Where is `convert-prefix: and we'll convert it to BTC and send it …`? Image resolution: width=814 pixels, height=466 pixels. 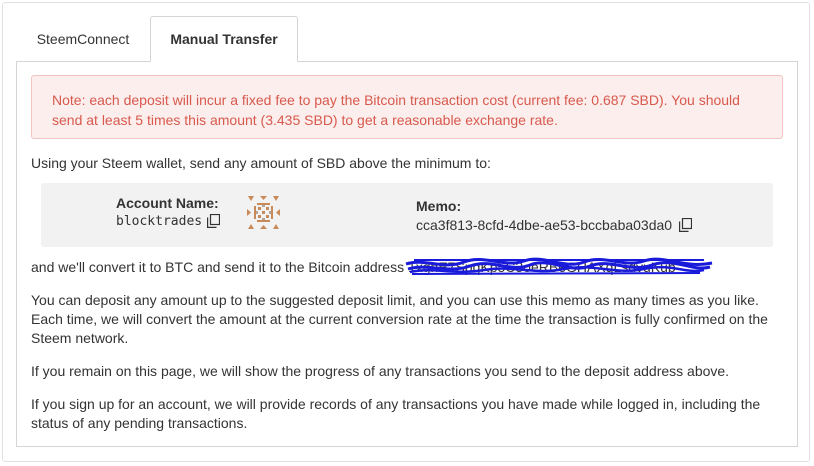
convert-prefix: and we'll convert it to BTC and send it … is located at coordinates (218, 267).